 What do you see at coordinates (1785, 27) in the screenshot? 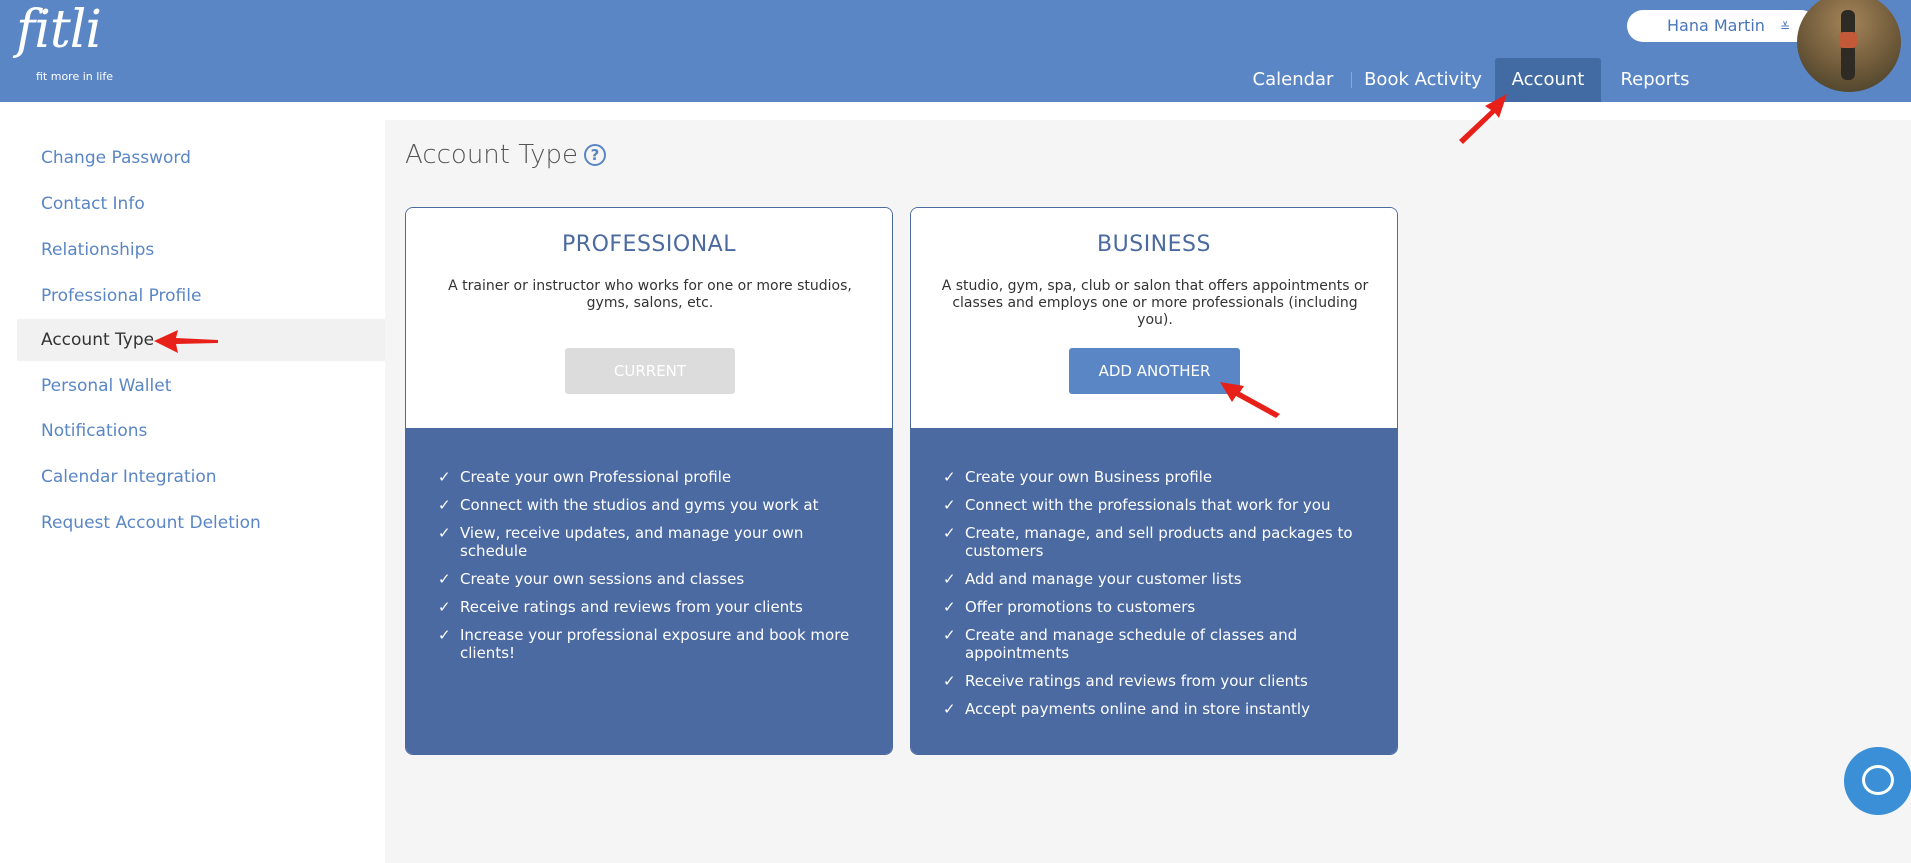
I see `chevron-down-icon: ≚` at bounding box center [1785, 27].